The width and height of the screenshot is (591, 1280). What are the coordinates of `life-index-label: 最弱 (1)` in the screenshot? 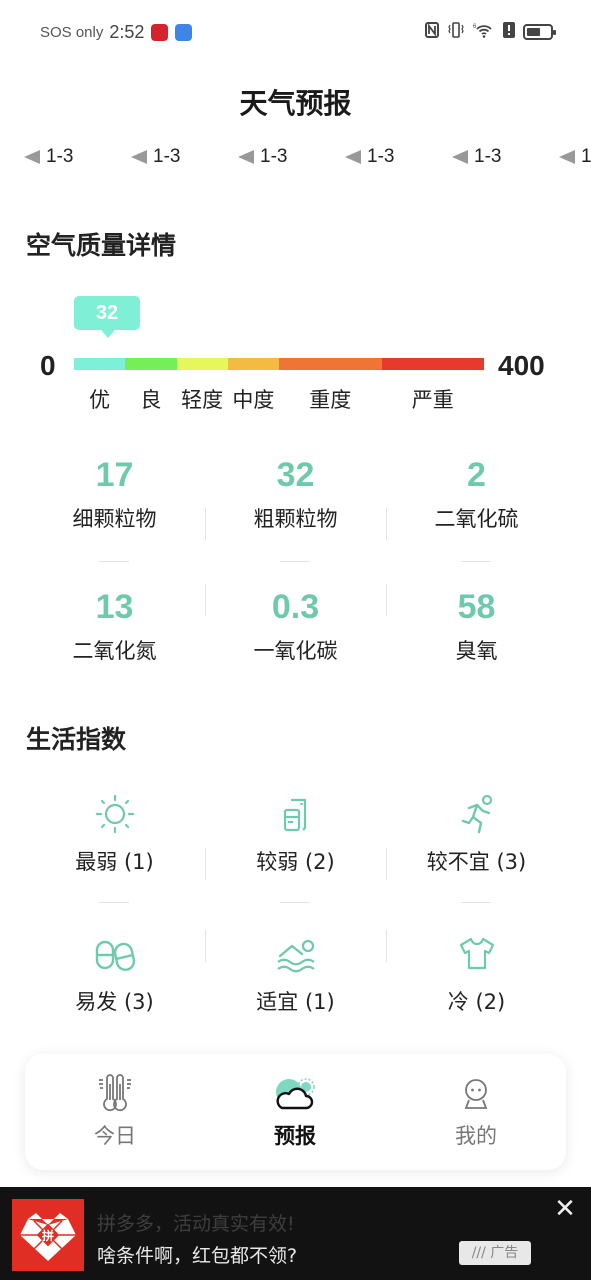 It's located at (114, 862).